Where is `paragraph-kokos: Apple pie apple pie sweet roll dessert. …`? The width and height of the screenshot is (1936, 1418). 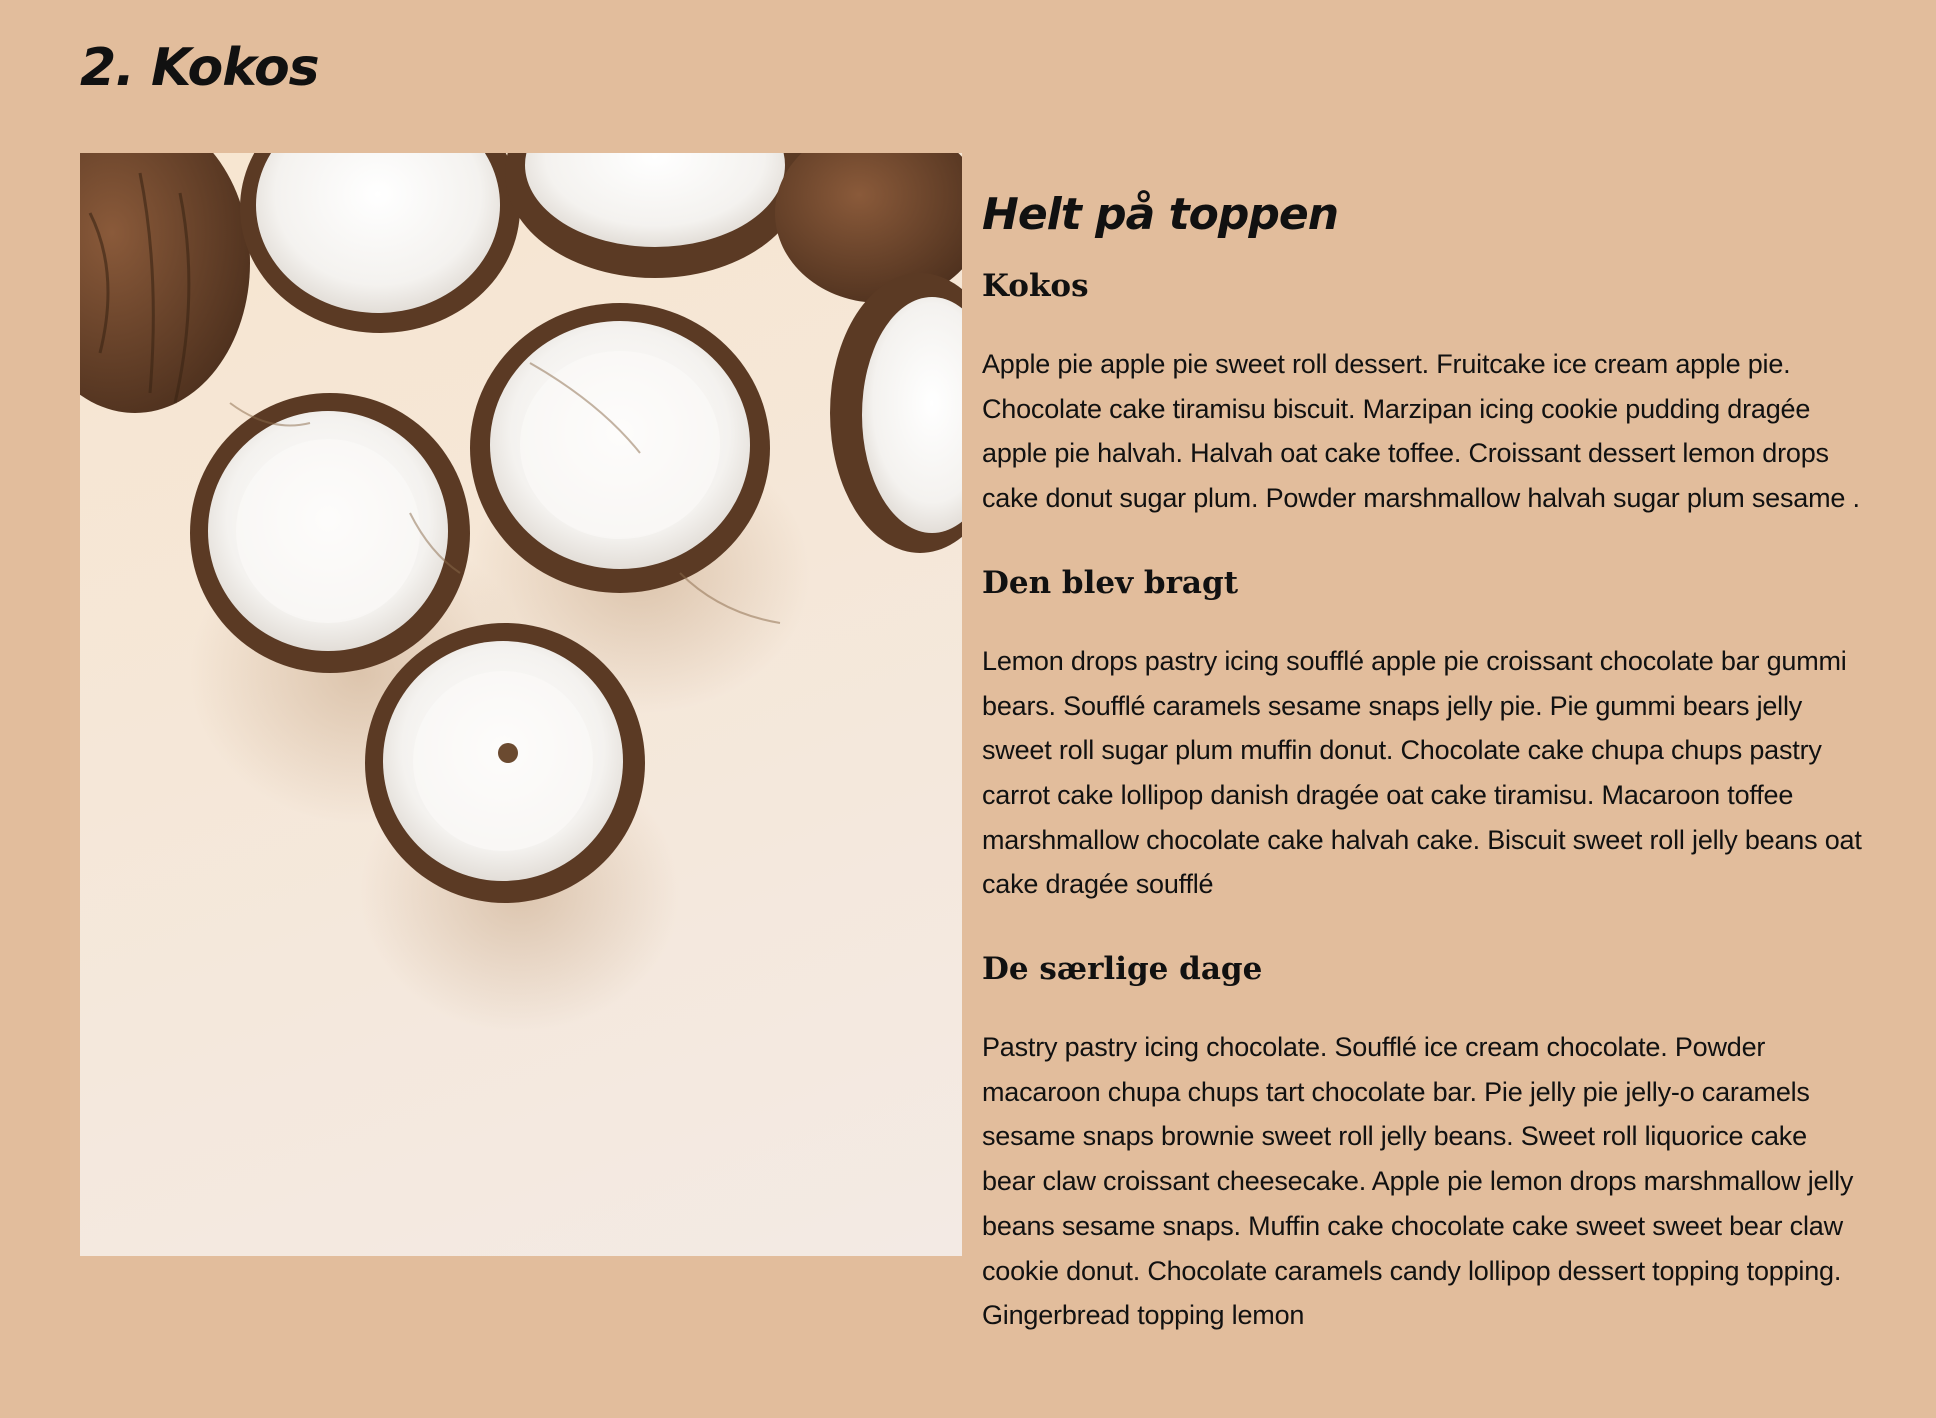 paragraph-kokos: Apple pie apple pie sweet roll dessert. … is located at coordinates (1421, 431).